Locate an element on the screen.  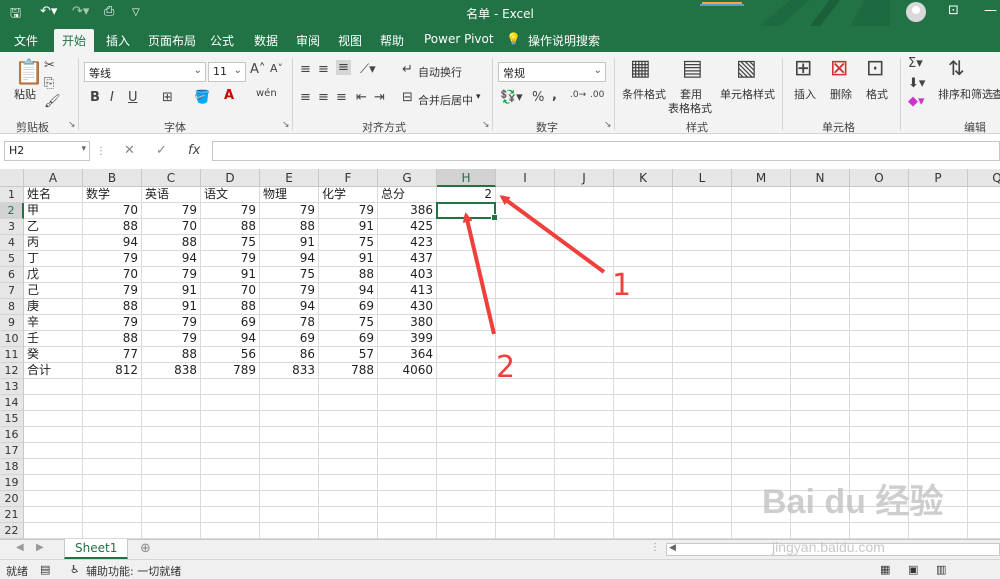
copy-icon: ⎘ is located at coordinates (49, 83).